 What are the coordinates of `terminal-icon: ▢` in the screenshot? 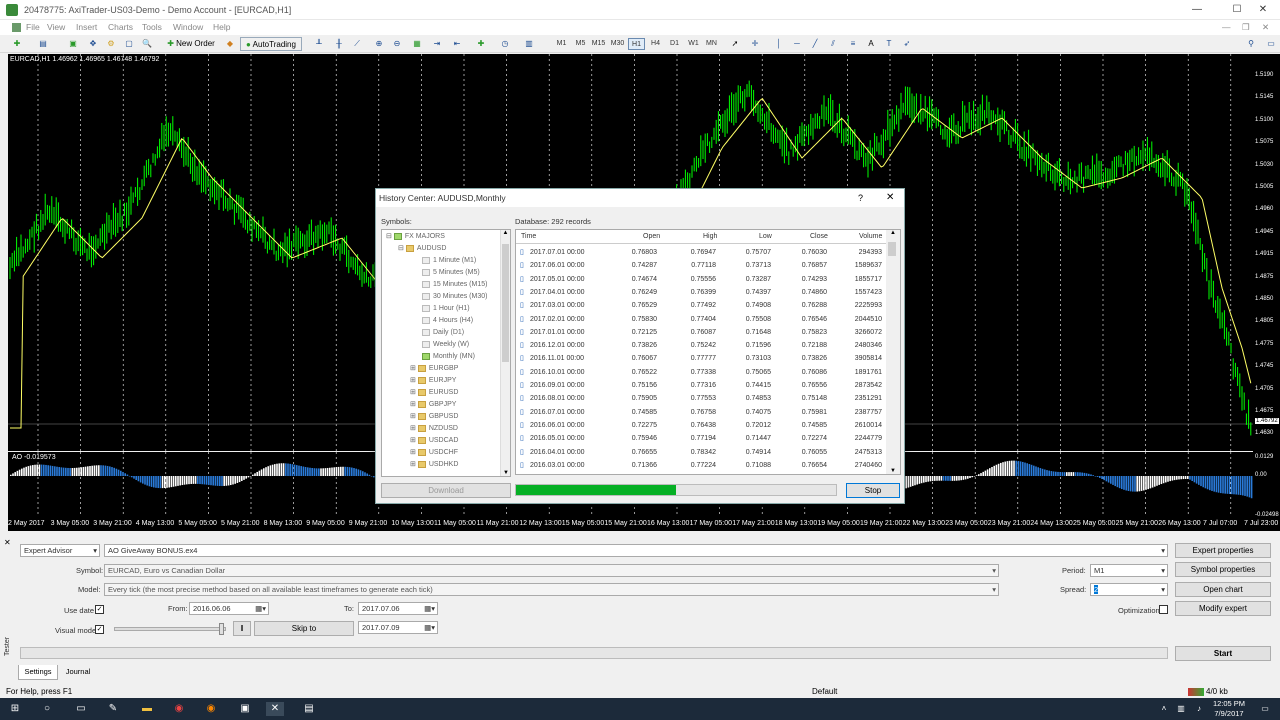 It's located at (129, 44).